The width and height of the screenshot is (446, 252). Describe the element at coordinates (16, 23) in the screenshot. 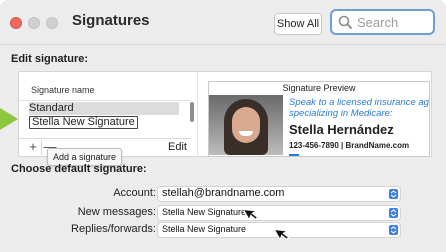

I see `close-window-button` at that location.